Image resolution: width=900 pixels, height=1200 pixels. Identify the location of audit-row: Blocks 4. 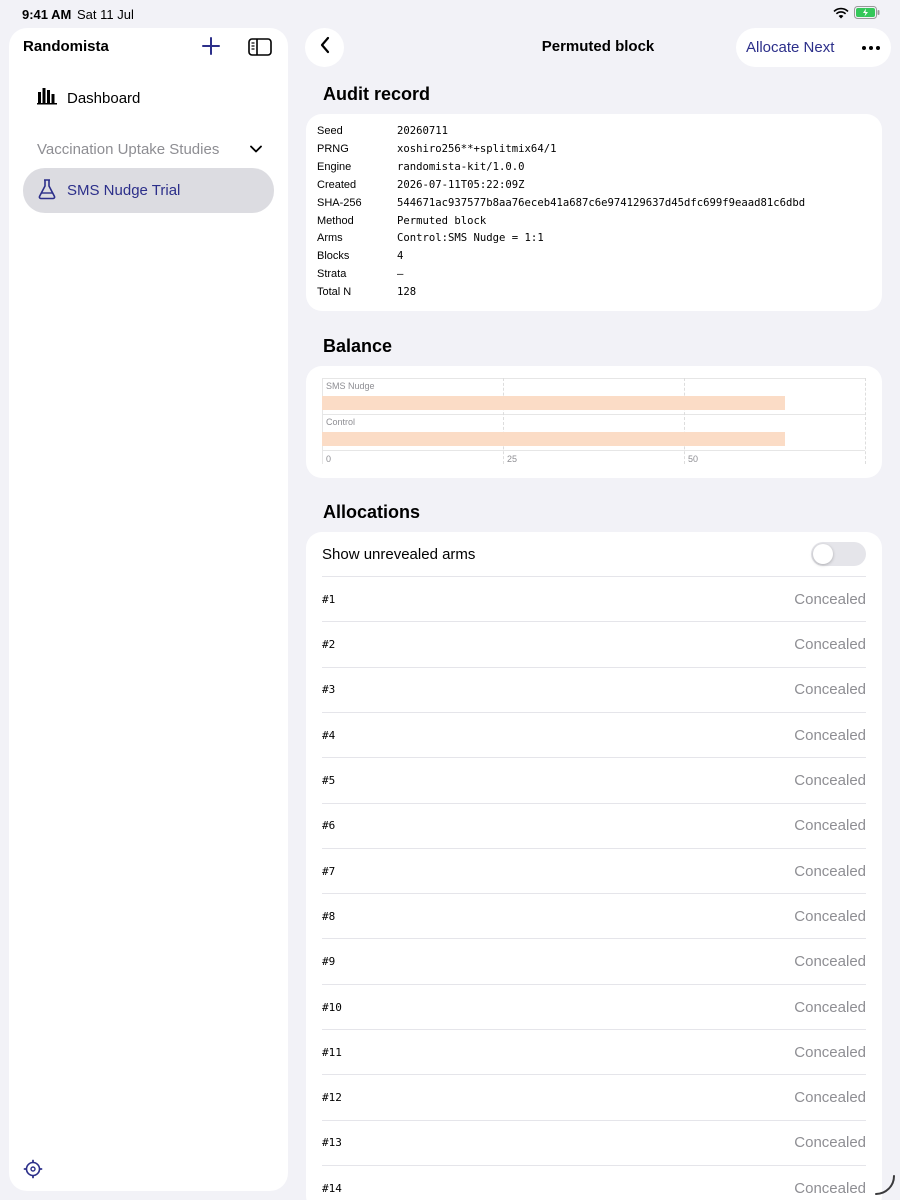
(360, 259).